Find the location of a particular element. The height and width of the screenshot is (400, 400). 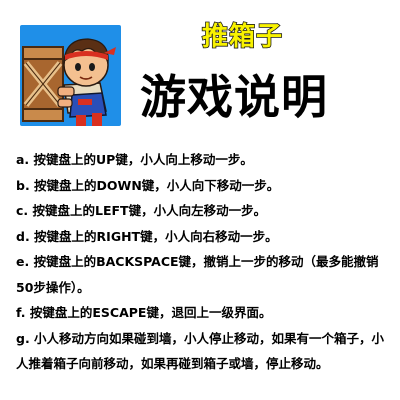

instruction-item: d. 按键盘上的RIGHT键，小人向右移动一步。 is located at coordinates (147, 236).